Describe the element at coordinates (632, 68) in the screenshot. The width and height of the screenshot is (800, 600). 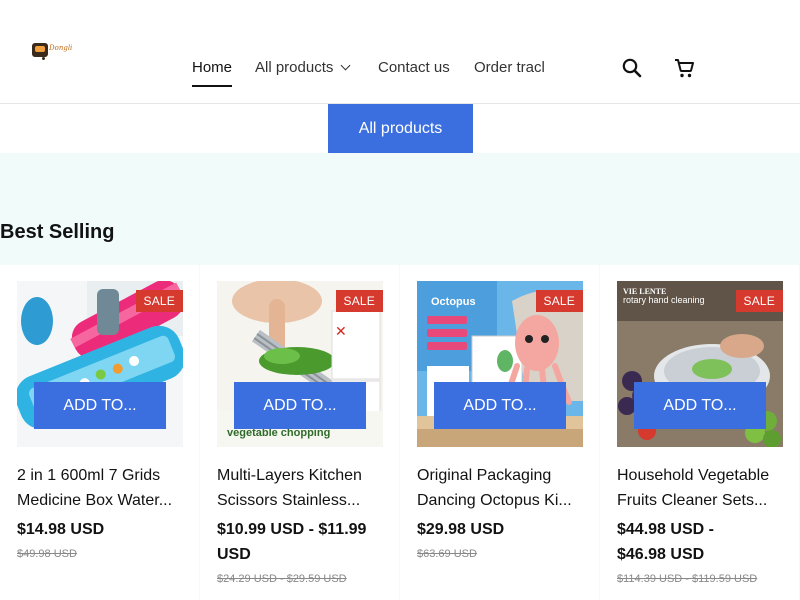
I see `search-icon` at that location.